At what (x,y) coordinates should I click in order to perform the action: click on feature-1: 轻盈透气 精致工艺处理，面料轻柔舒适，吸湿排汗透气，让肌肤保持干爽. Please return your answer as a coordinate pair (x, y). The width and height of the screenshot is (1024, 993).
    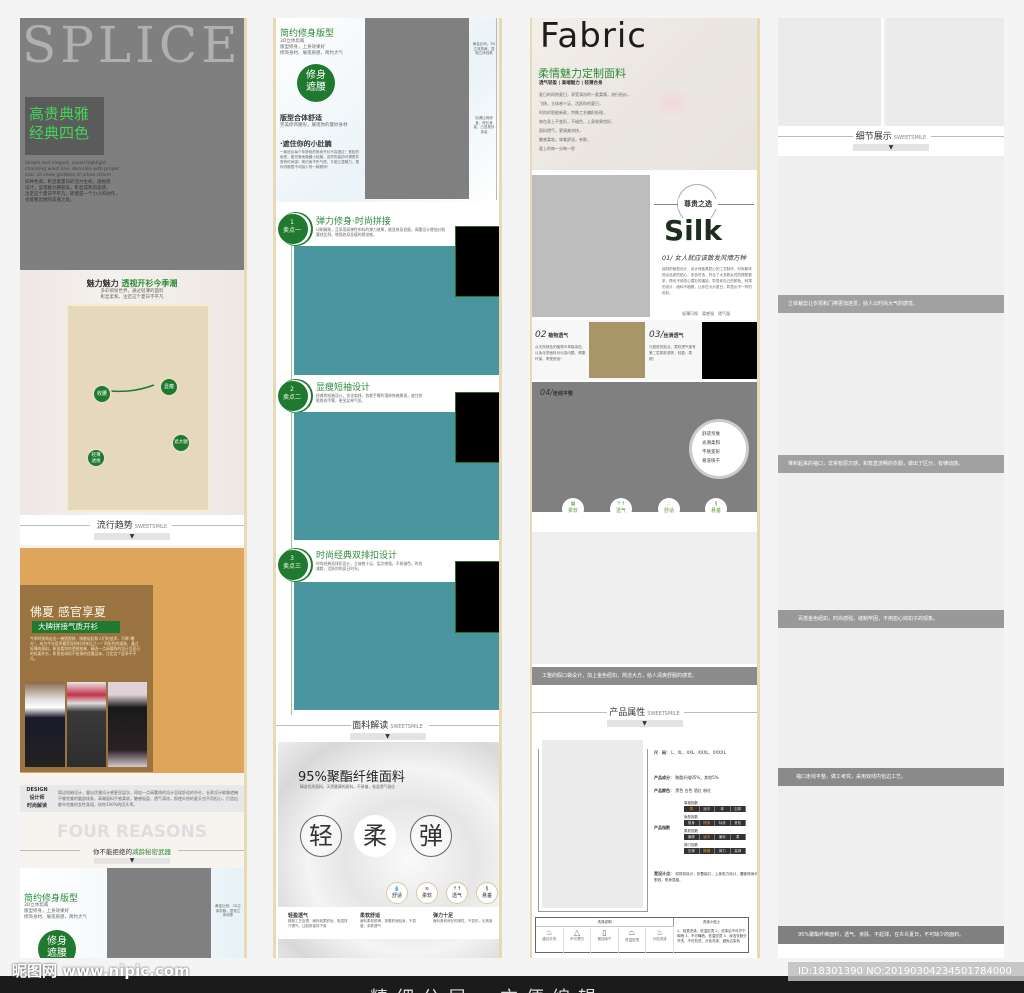
    Looking at the image, I should click on (318, 920).